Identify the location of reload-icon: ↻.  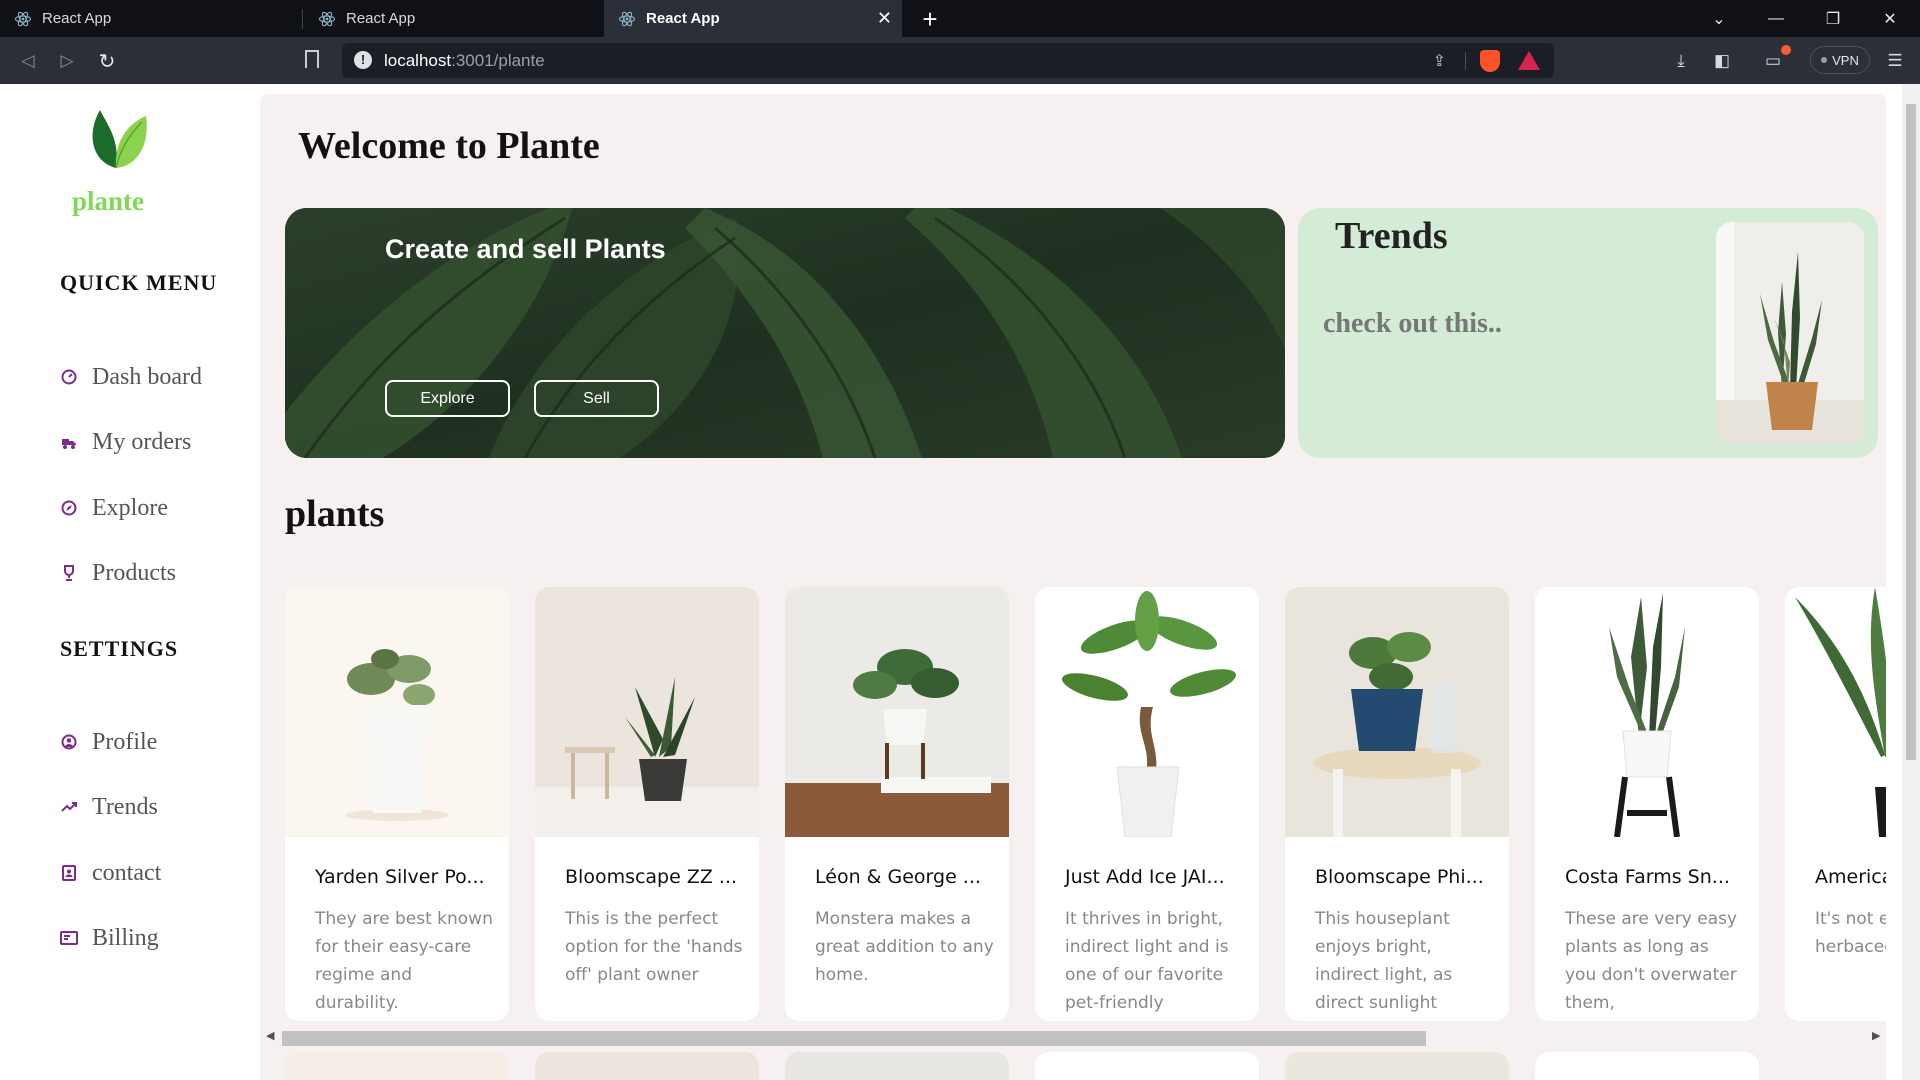
(107, 61).